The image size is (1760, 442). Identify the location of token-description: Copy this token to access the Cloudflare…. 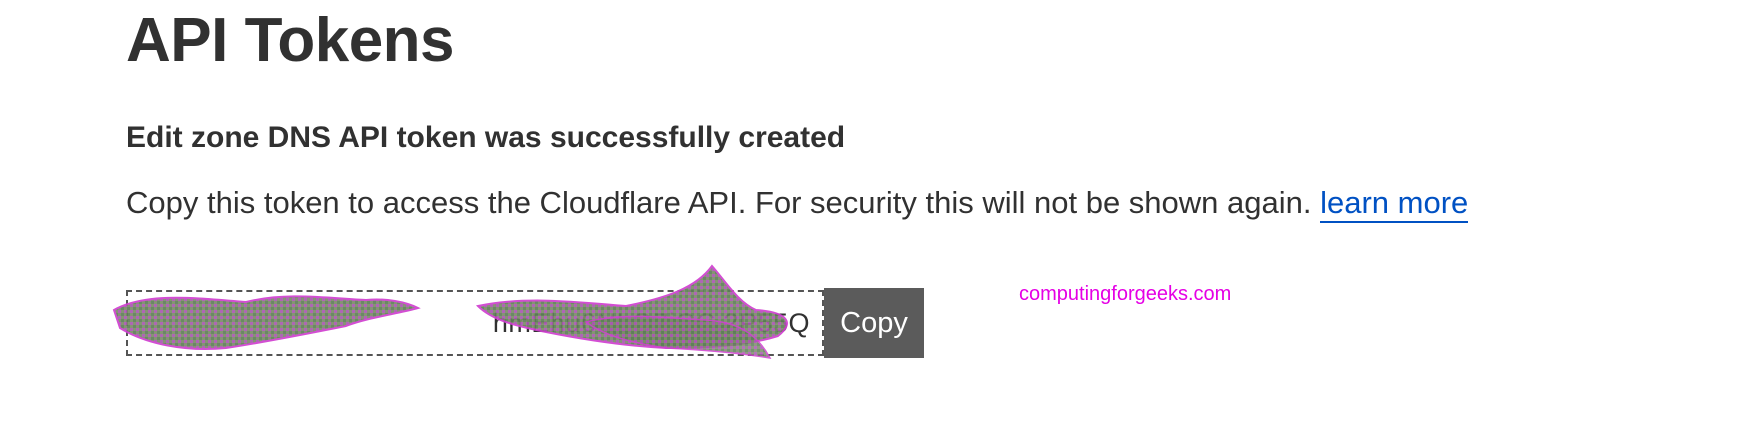
(797, 203).